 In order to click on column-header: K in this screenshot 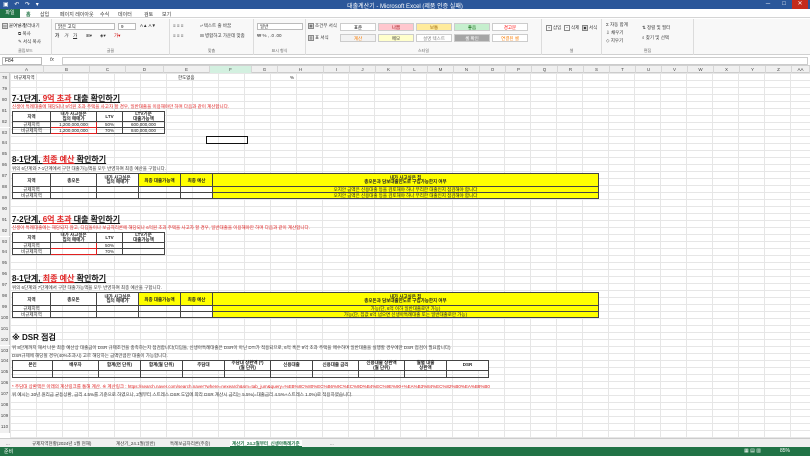, I will do `click(389, 69)`.